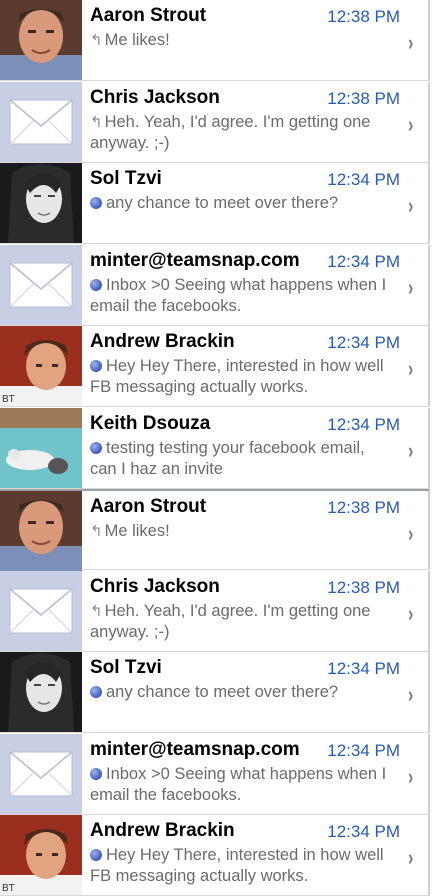  What do you see at coordinates (150, 423) in the screenshot?
I see `sender-name: Keith Dsouza` at bounding box center [150, 423].